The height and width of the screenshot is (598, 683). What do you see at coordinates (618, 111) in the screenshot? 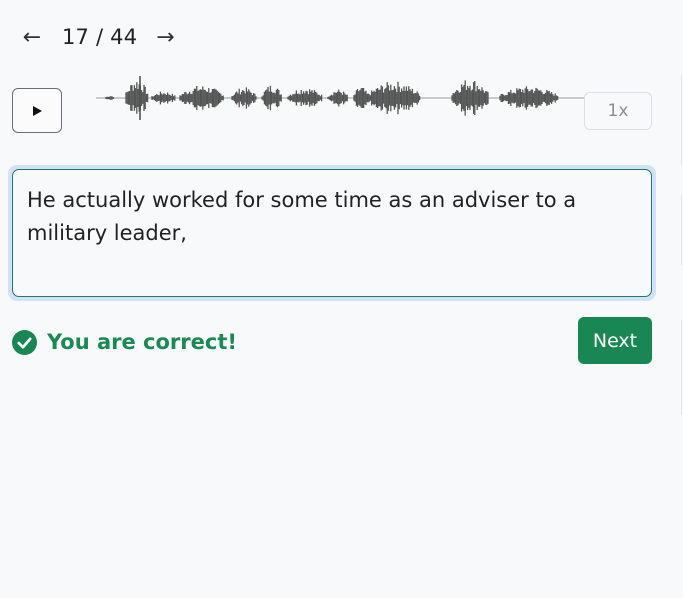
I see `playback-speed-button: 1x` at bounding box center [618, 111].